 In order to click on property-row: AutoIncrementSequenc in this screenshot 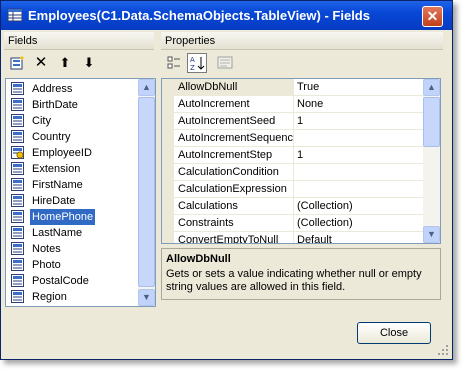, I will do `click(293, 138)`.